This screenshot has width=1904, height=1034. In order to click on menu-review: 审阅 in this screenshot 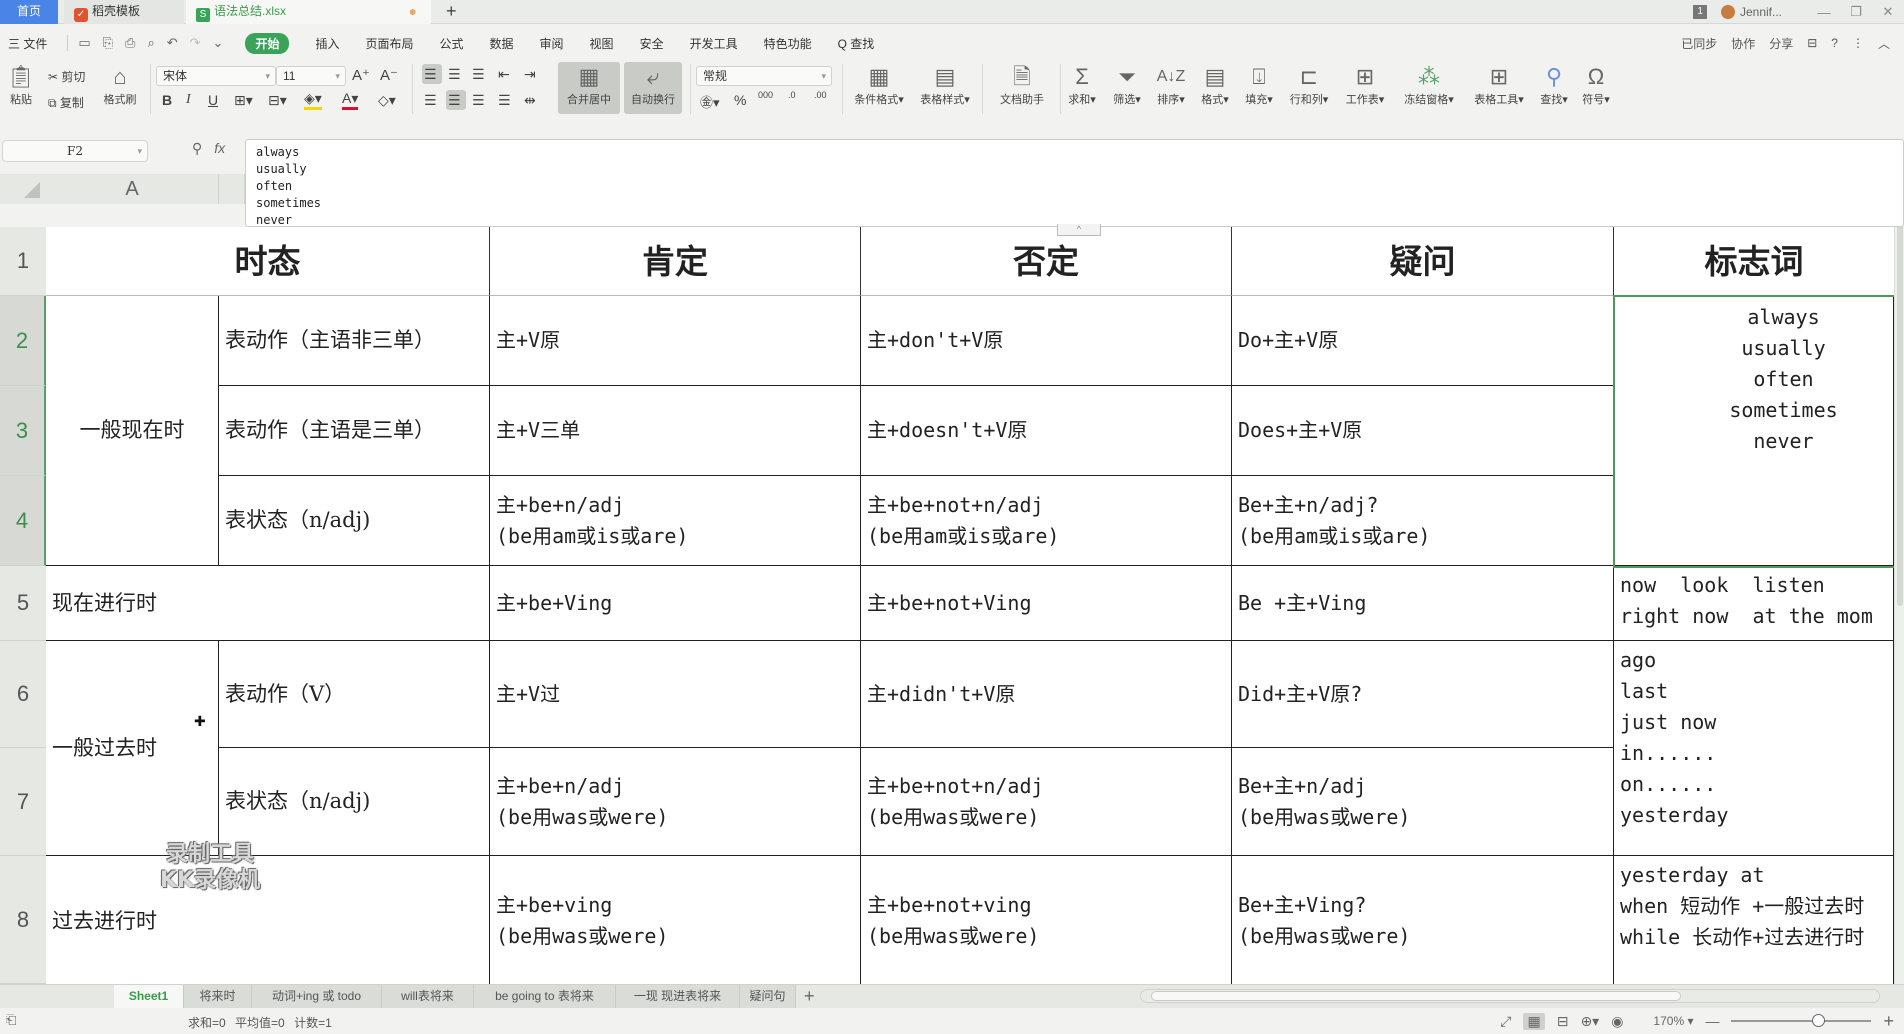, I will do `click(552, 43)`.